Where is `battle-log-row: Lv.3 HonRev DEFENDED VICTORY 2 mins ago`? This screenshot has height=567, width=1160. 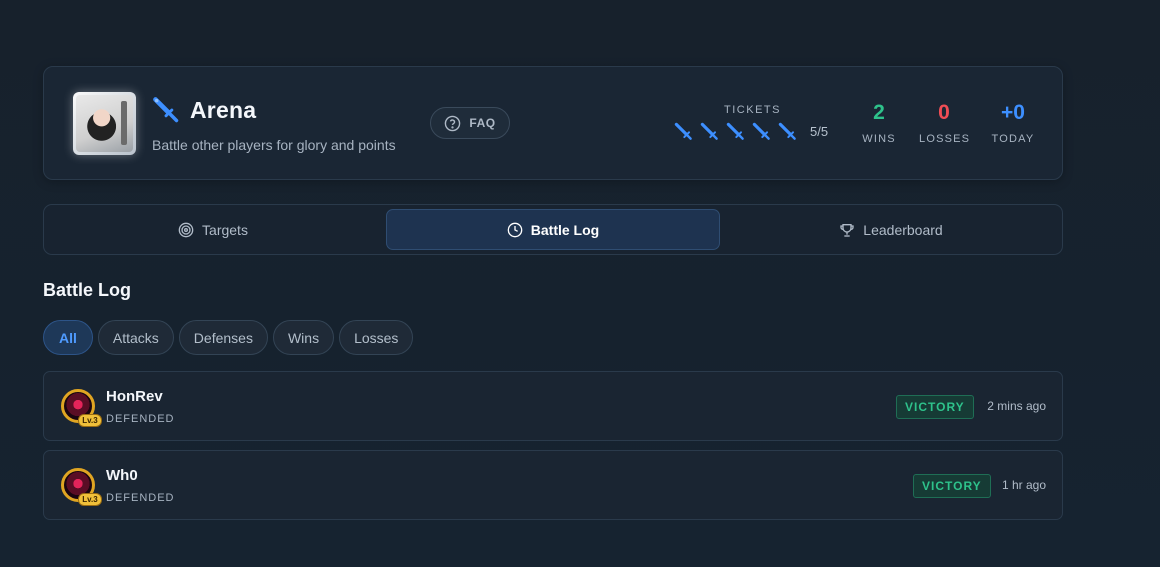
battle-log-row: Lv.3 HonRev DEFENDED VICTORY 2 mins ago is located at coordinates (553, 406).